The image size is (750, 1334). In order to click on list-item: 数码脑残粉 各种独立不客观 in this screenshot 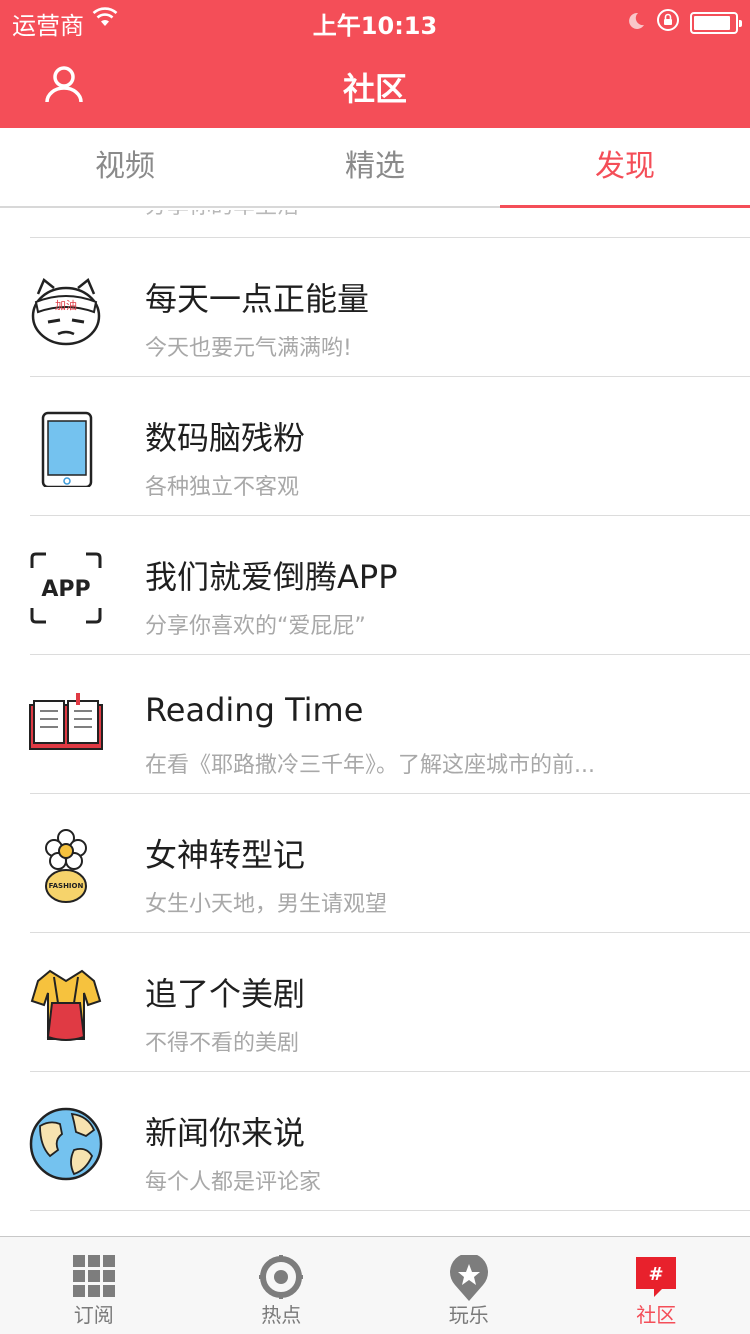, I will do `click(375, 446)`.